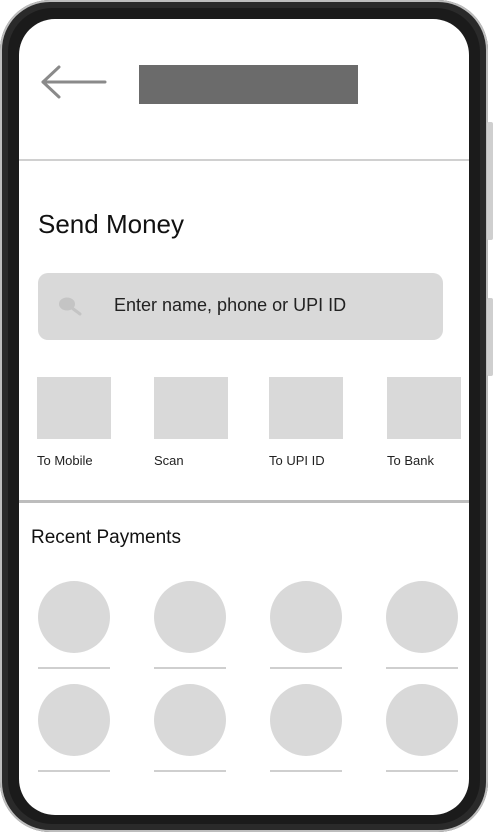 This screenshot has height=834, width=494. What do you see at coordinates (106, 537) in the screenshot?
I see `recent-payments-title: Recent Payments` at bounding box center [106, 537].